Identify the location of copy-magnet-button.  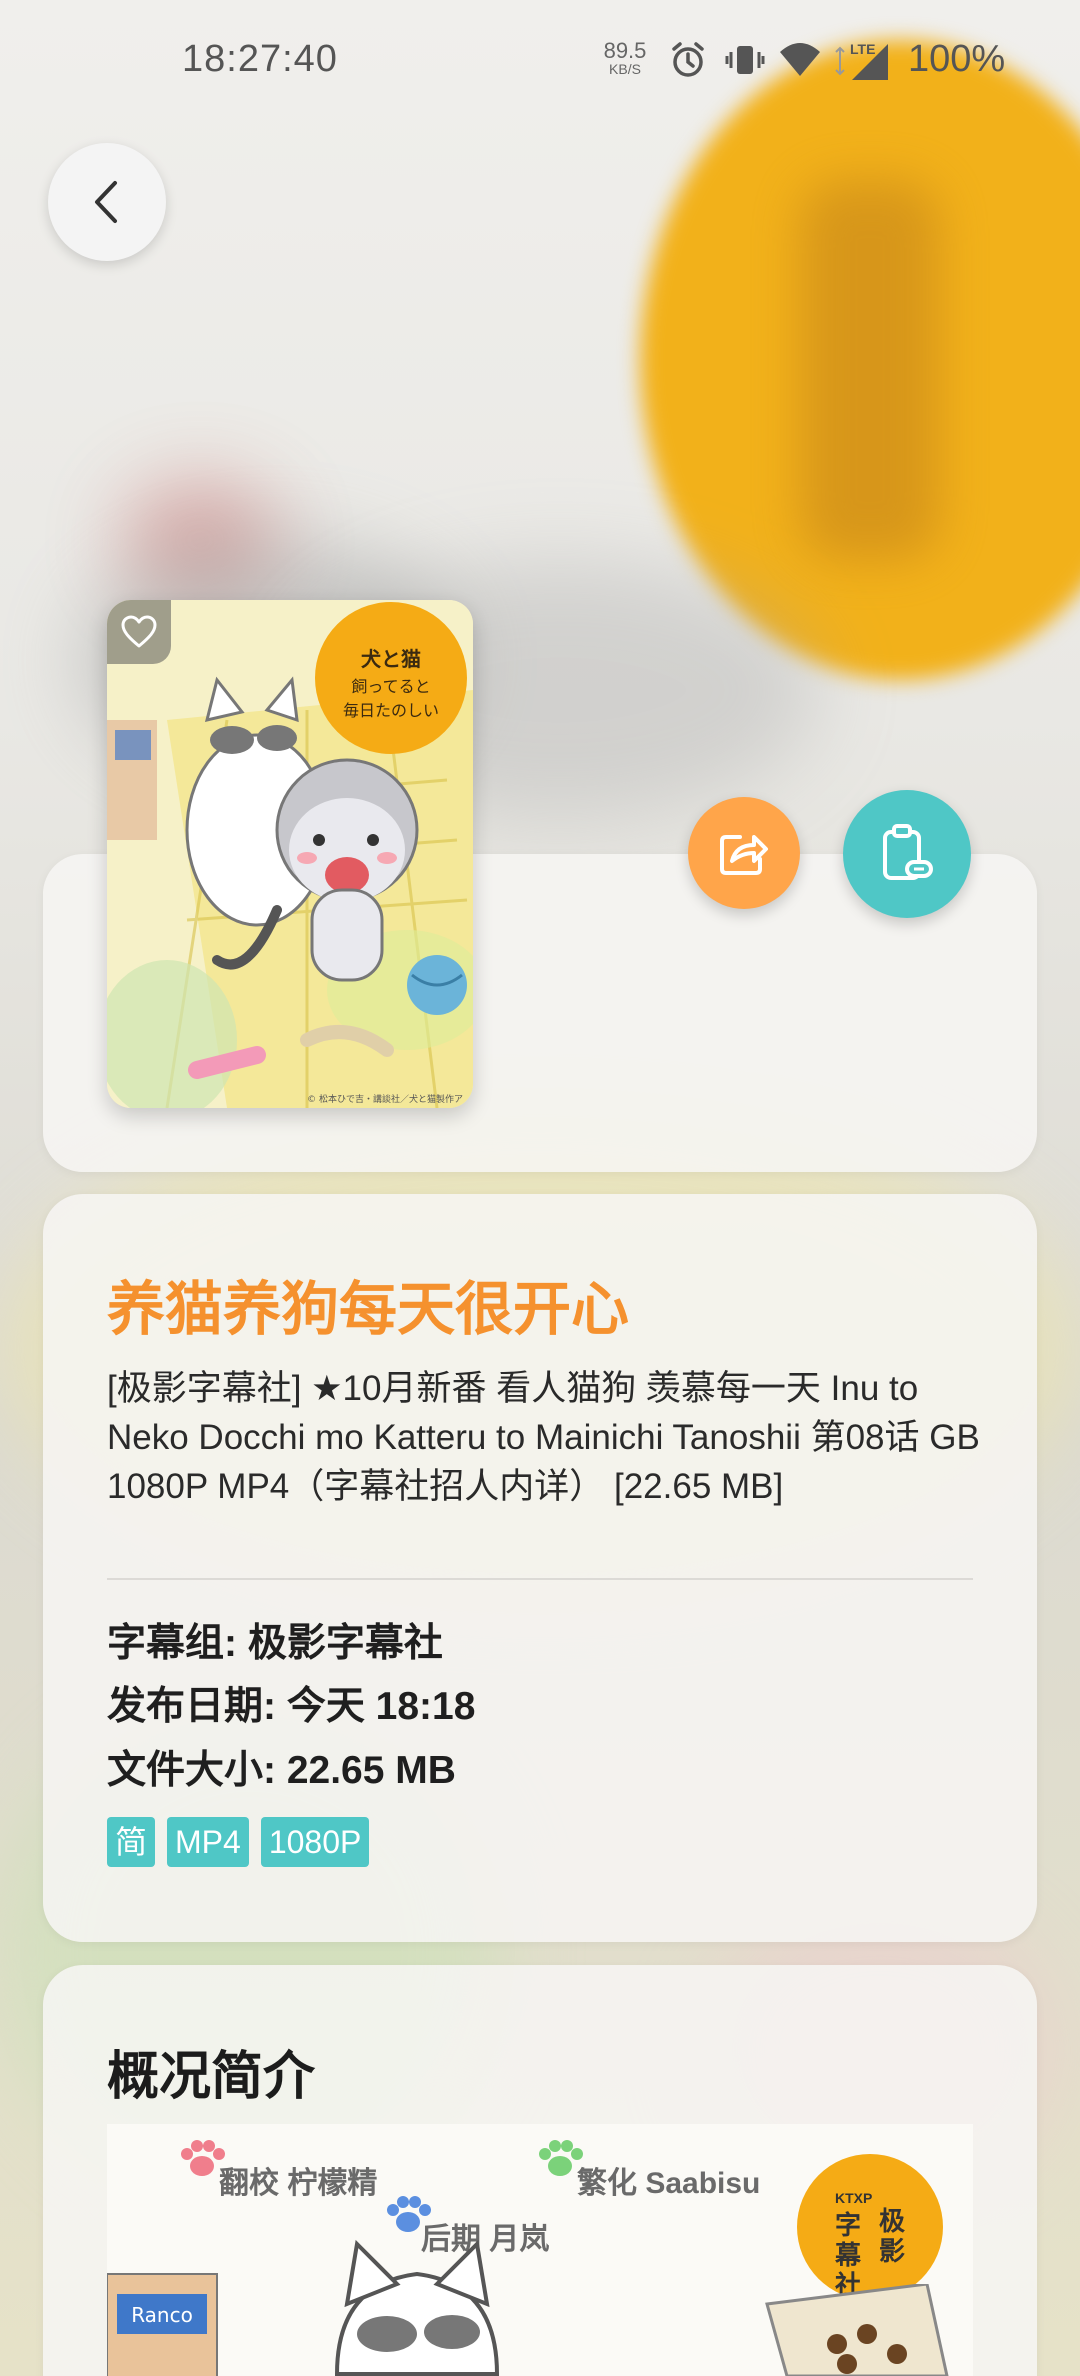
(907, 854).